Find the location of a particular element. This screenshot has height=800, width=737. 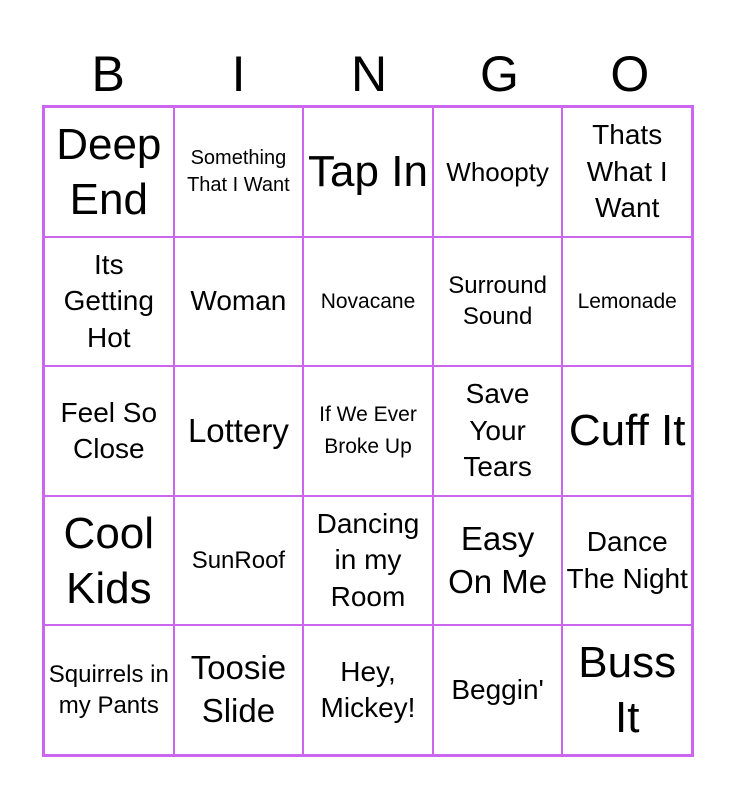

header-letter-g: G is located at coordinates (499, 74).